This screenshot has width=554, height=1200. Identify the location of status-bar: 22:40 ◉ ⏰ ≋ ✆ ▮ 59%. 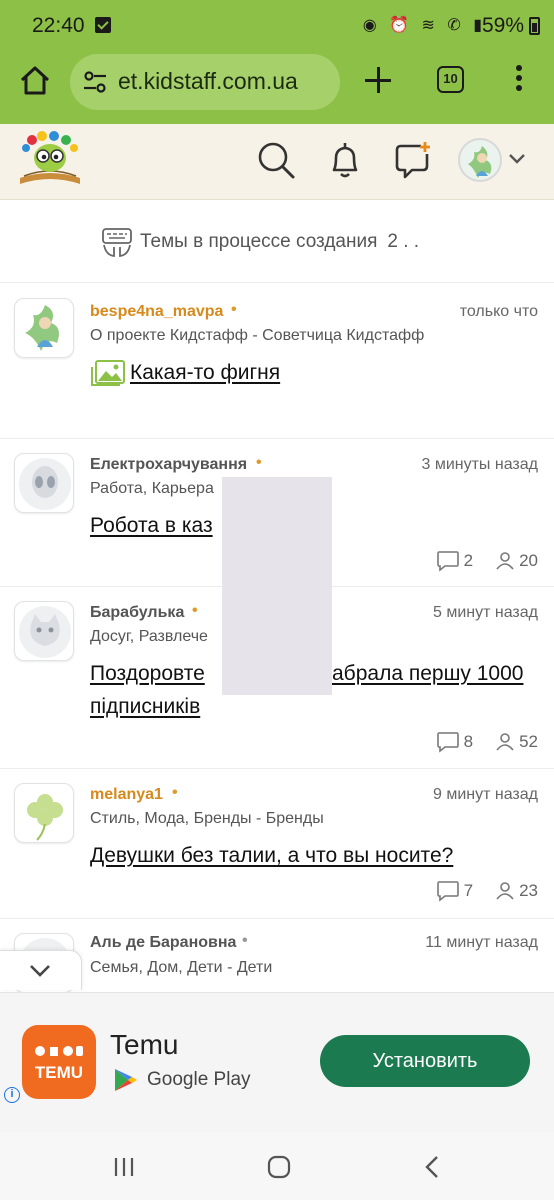
(277, 26).